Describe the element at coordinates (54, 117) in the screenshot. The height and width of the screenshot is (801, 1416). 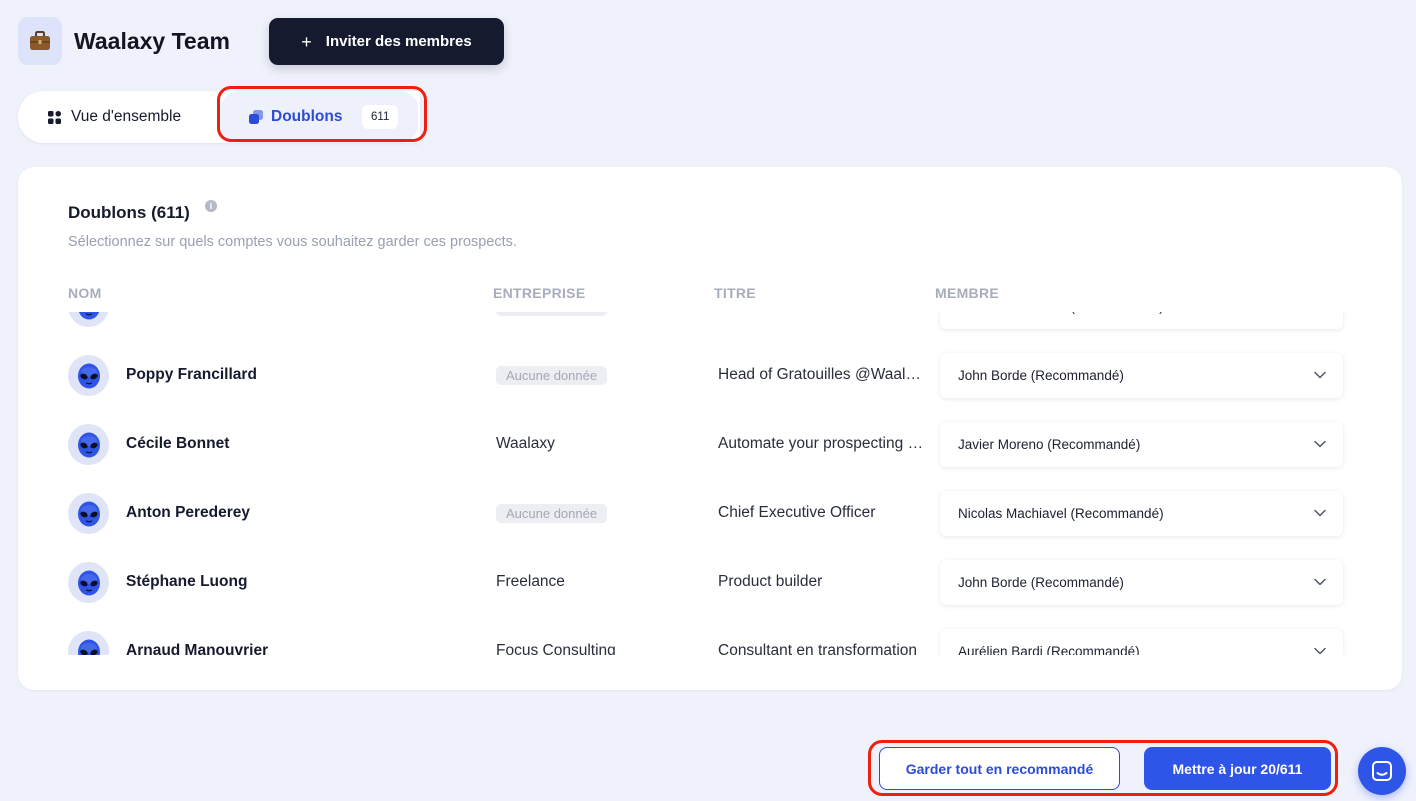
I see `grid-icon` at that location.